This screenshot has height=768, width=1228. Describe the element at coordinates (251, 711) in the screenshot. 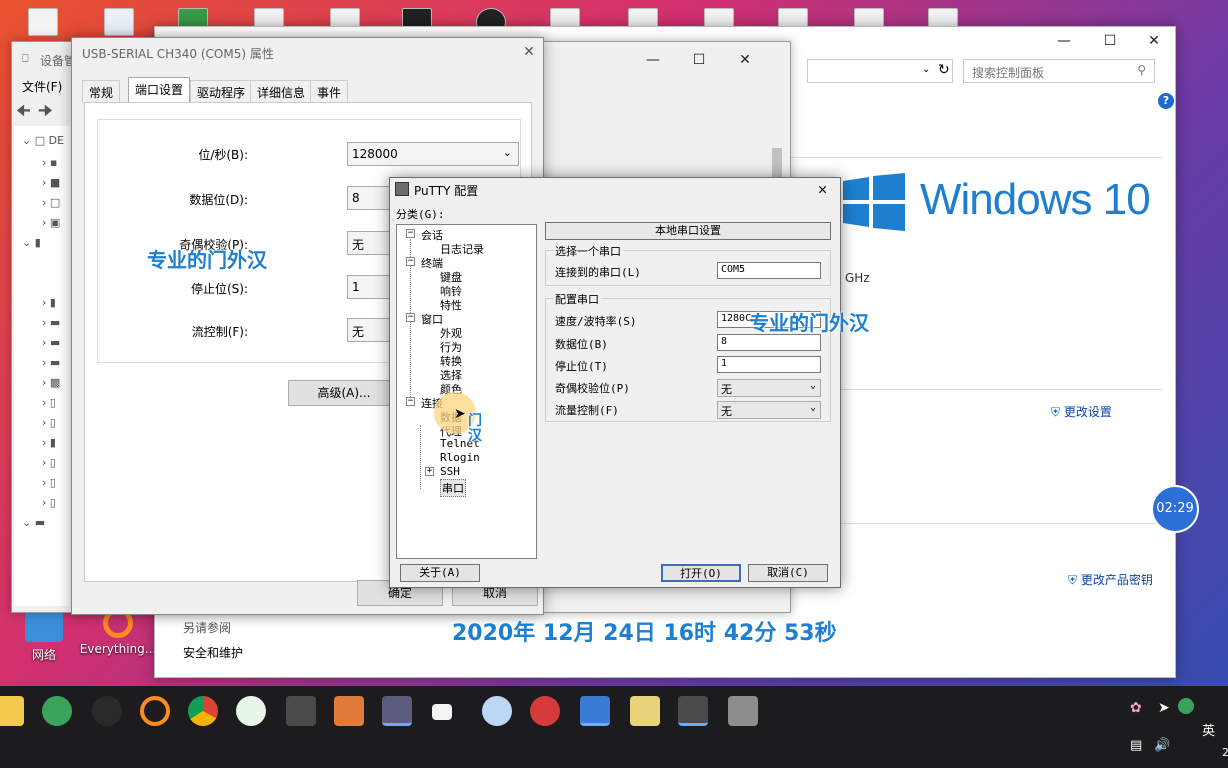

I see `player-icon` at that location.